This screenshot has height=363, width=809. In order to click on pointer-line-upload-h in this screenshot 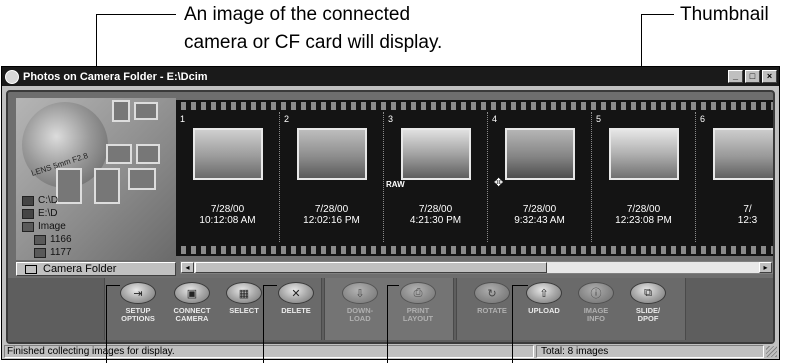, I will do `click(520, 285)`.